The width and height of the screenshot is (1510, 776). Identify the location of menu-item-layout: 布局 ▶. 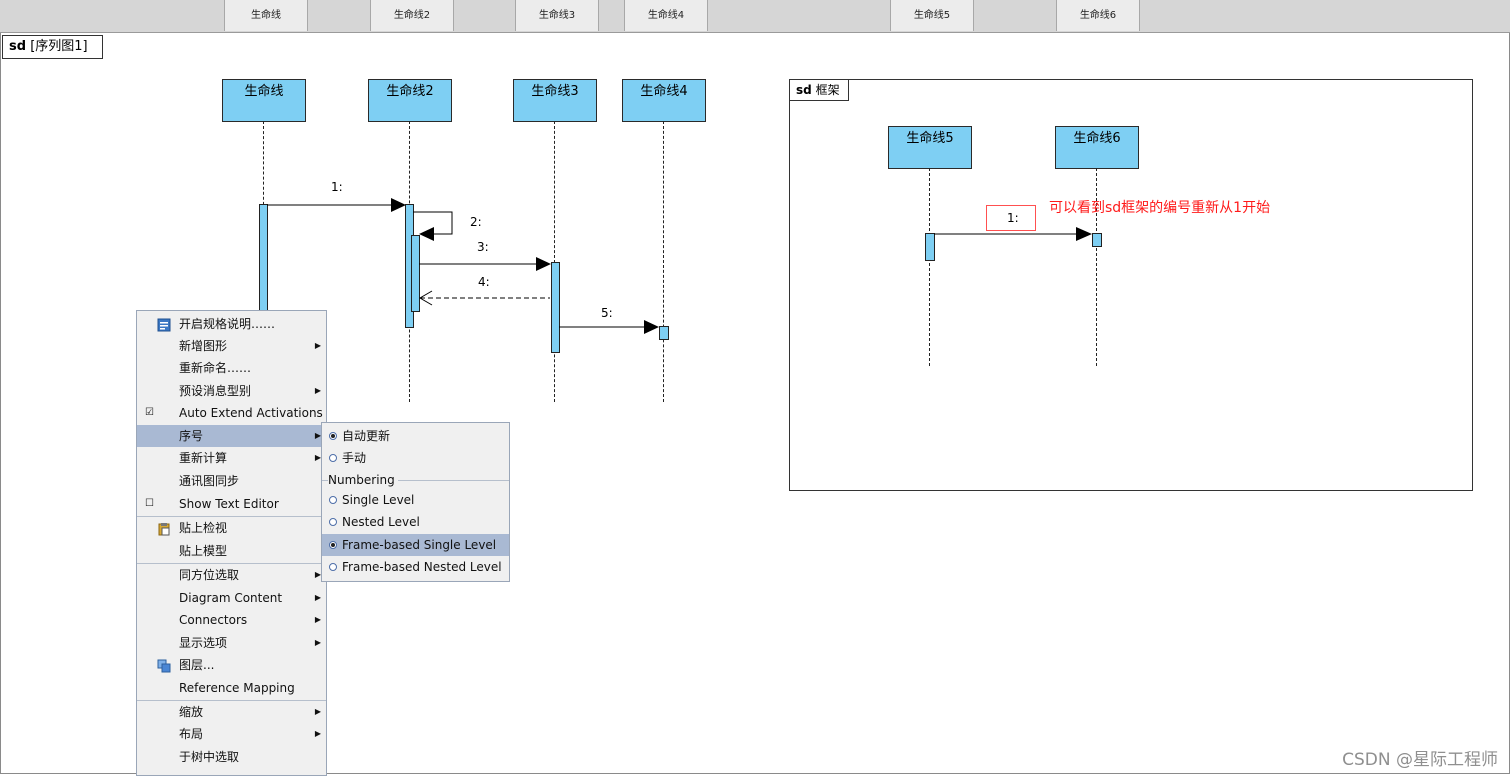
(231, 734).